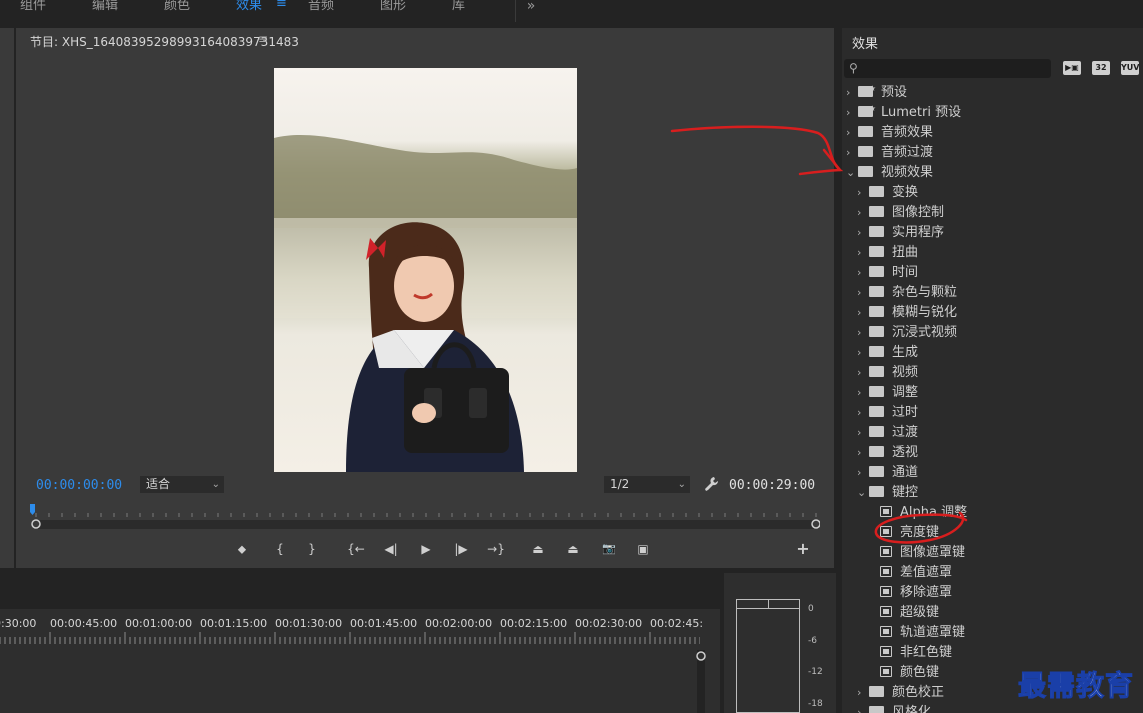  What do you see at coordinates (105, 6) in the screenshot?
I see `workspace-tab-editing: 编辑` at bounding box center [105, 6].